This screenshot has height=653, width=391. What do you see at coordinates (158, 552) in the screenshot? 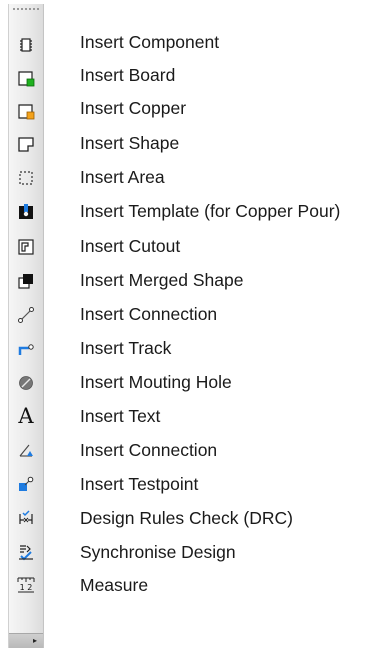
I see `label-synchronise-design: Synchronise Design` at bounding box center [158, 552].